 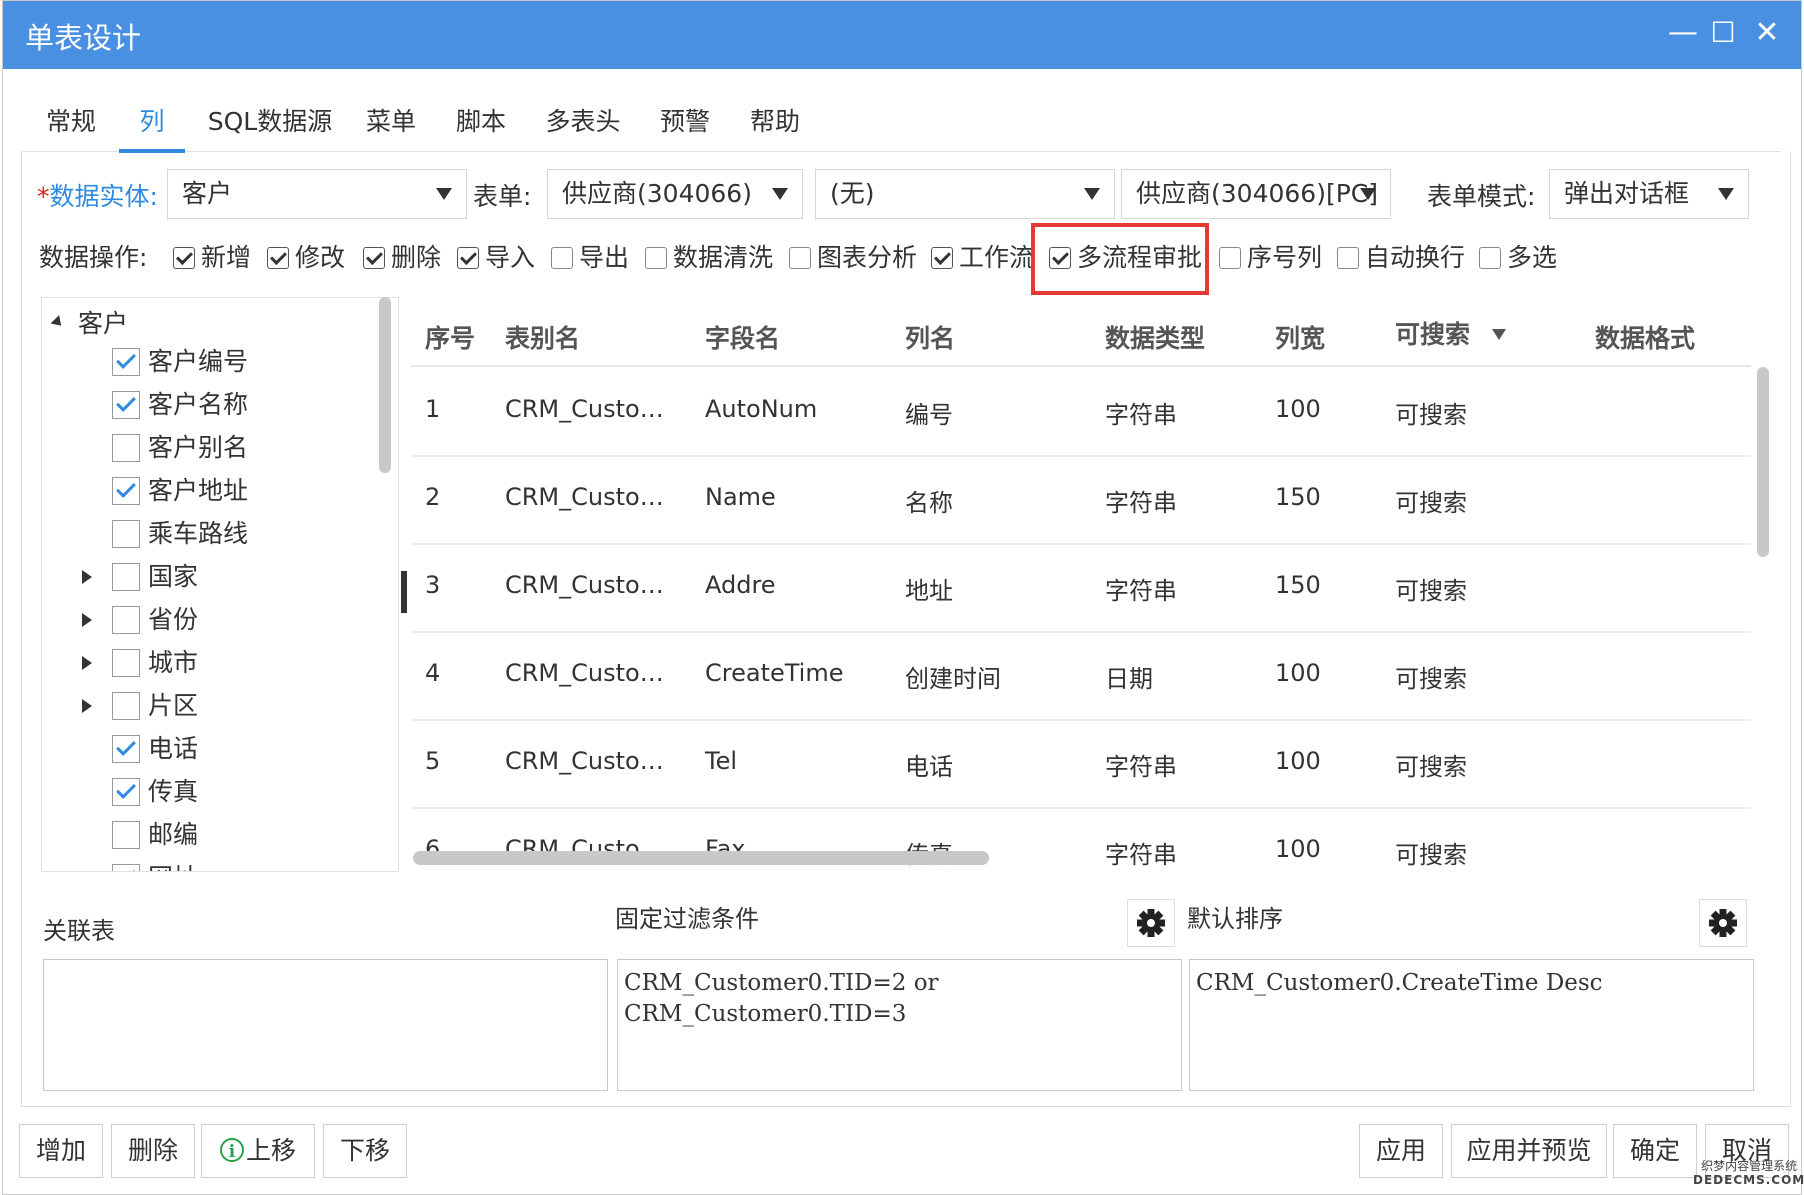 I want to click on move-down-button: 下移, so click(x=365, y=1151).